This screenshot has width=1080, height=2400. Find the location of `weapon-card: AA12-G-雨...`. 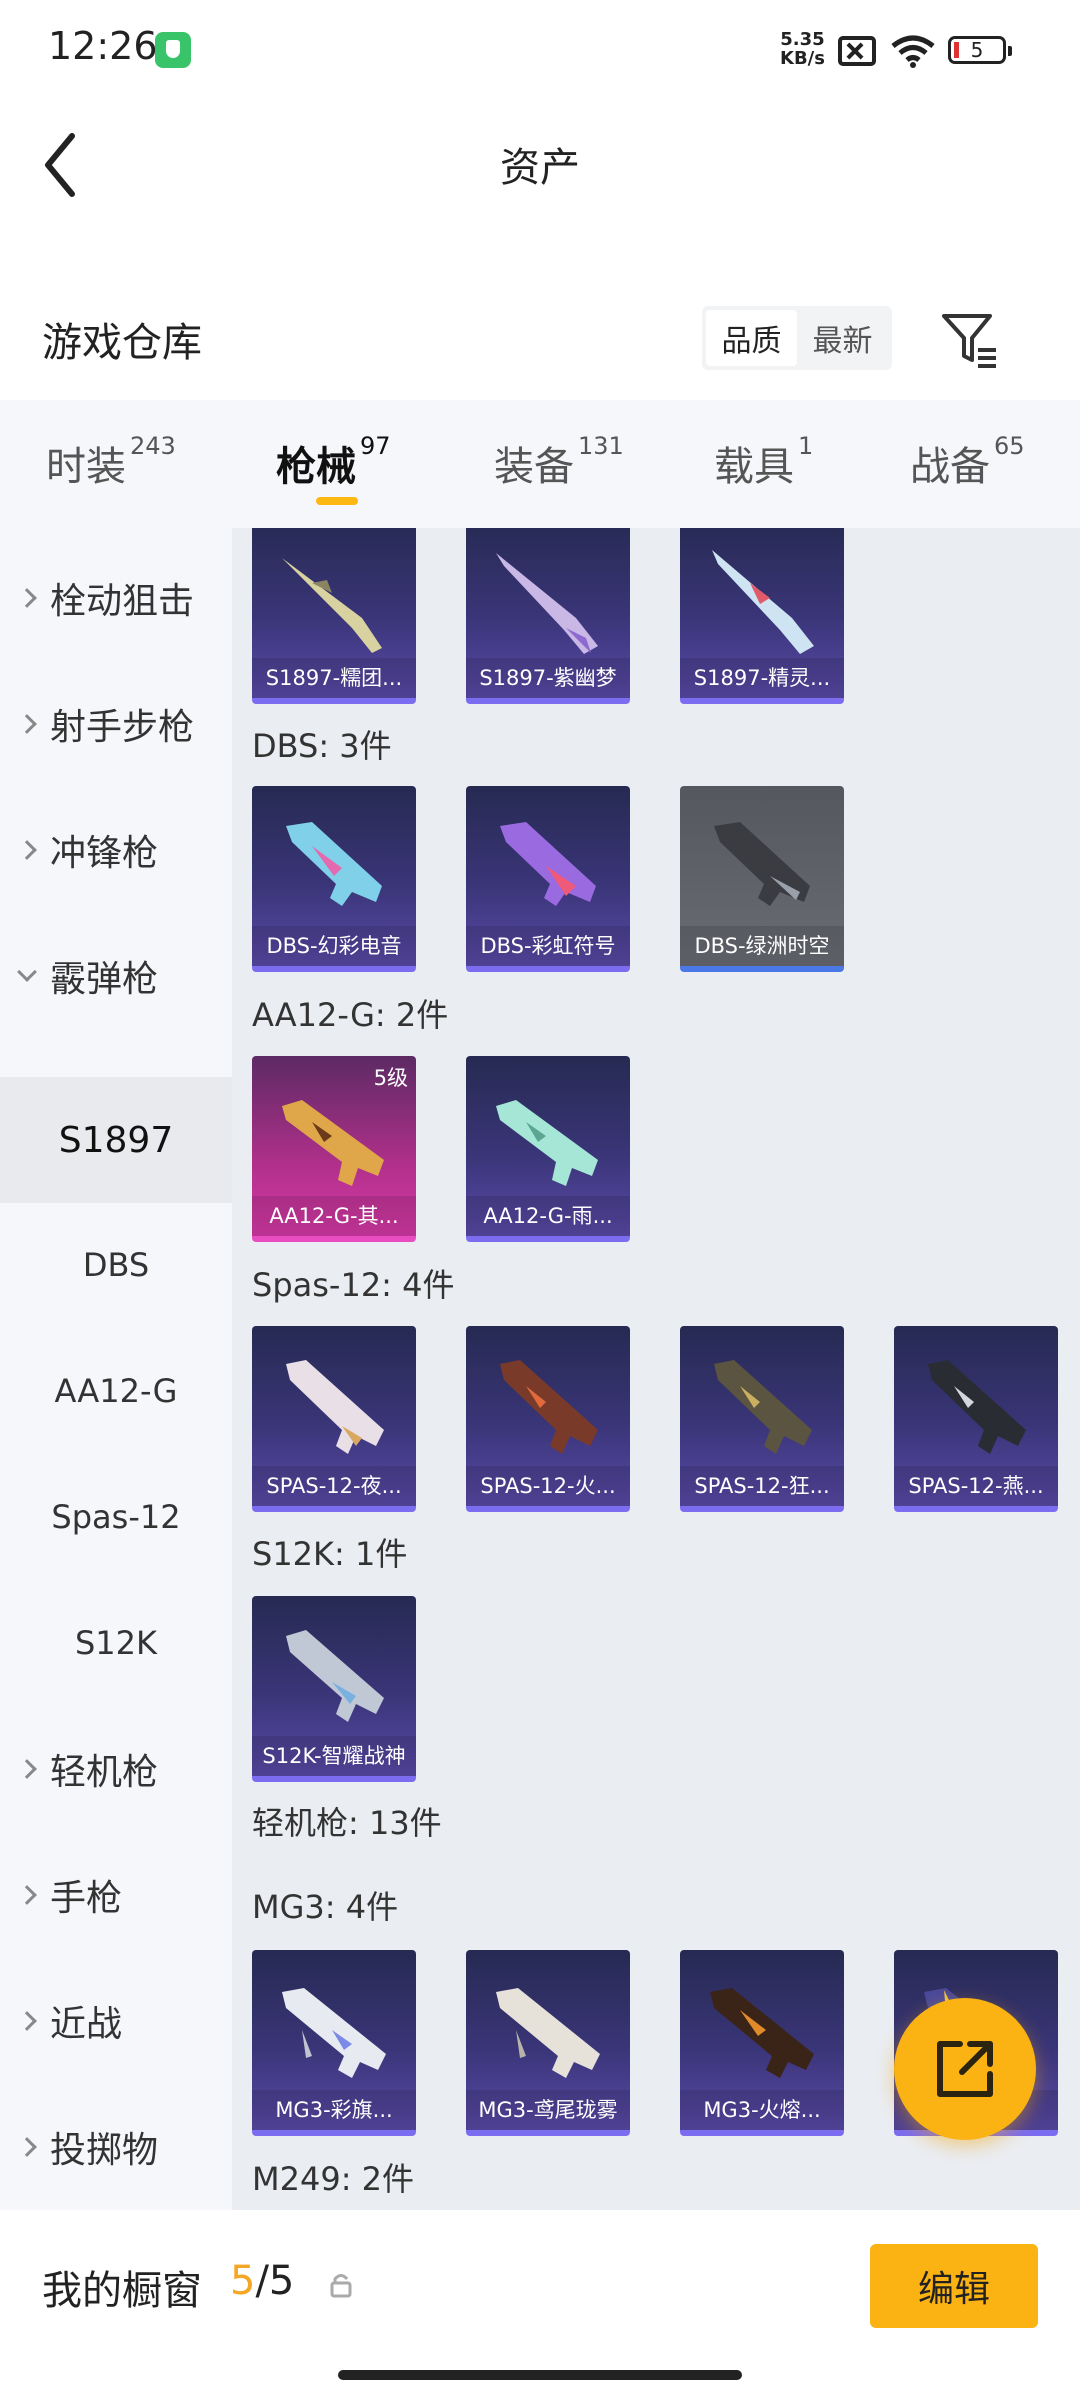

weapon-card: AA12-G-雨... is located at coordinates (548, 1149).